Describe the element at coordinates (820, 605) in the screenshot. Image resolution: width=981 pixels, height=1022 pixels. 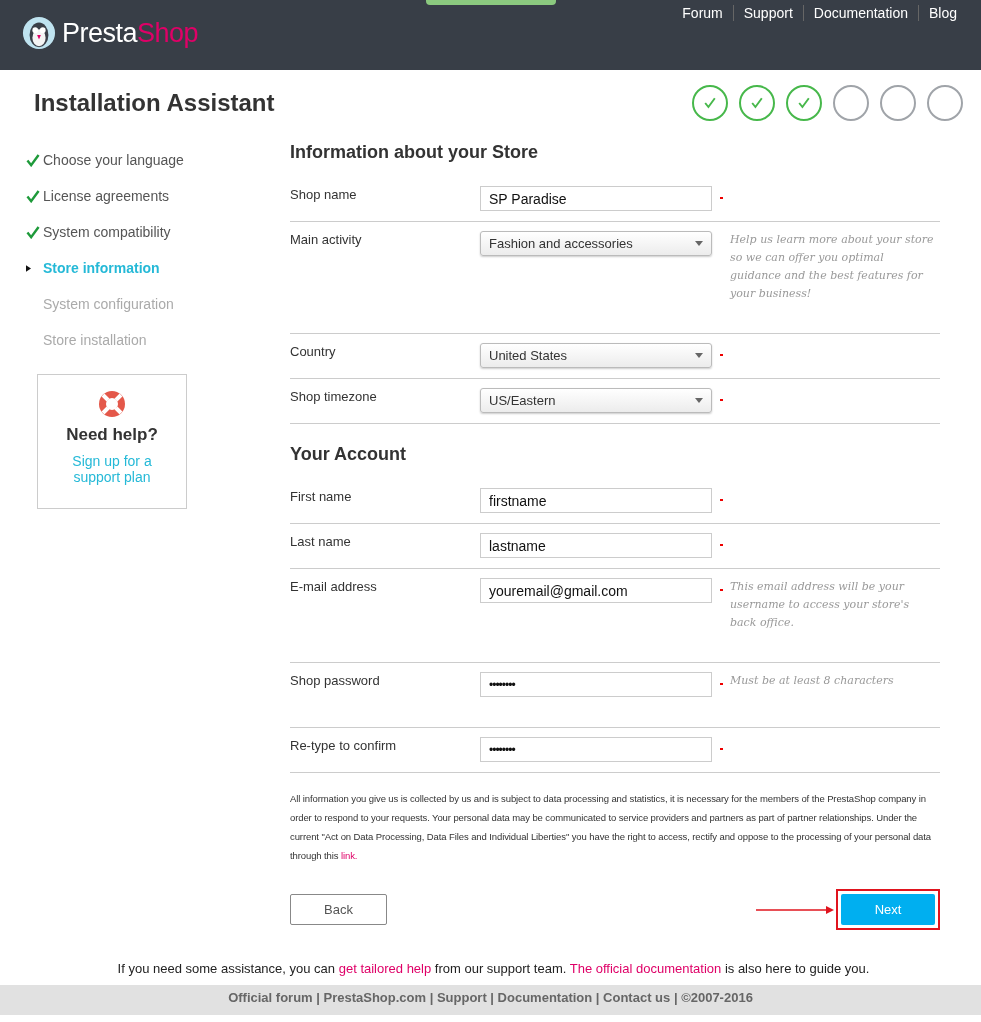
I see `field-hint: This email address will be your username to access your store's back office.` at that location.